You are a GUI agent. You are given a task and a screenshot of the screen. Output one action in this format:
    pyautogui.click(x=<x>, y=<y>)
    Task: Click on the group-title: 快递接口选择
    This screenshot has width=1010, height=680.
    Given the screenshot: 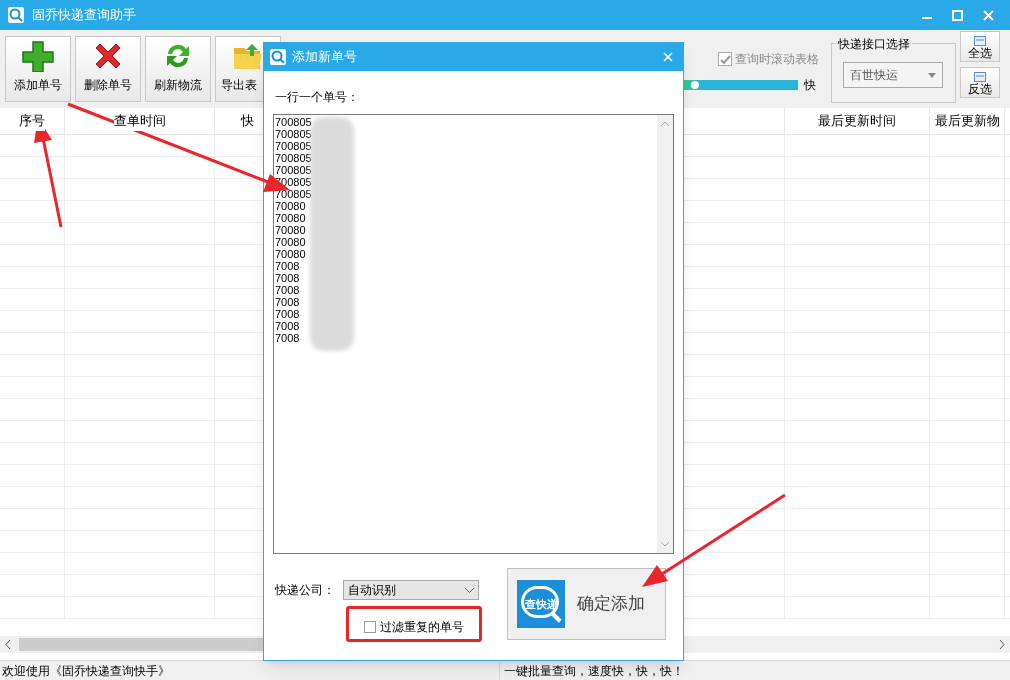 What is the action you would take?
    pyautogui.click(x=874, y=44)
    